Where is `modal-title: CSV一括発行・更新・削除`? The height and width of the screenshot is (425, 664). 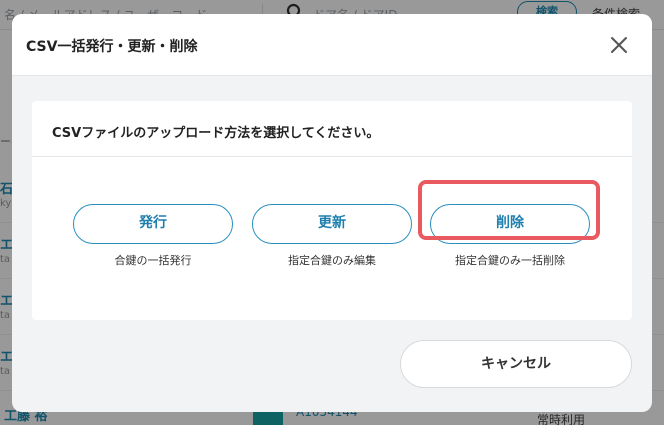
modal-title: CSV一括発行・更新・削除 is located at coordinates (112, 47).